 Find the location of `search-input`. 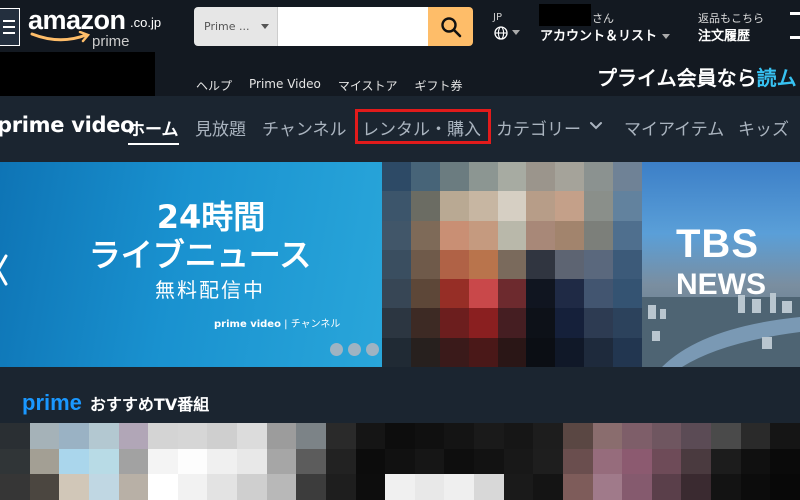

search-input is located at coordinates (353, 26).